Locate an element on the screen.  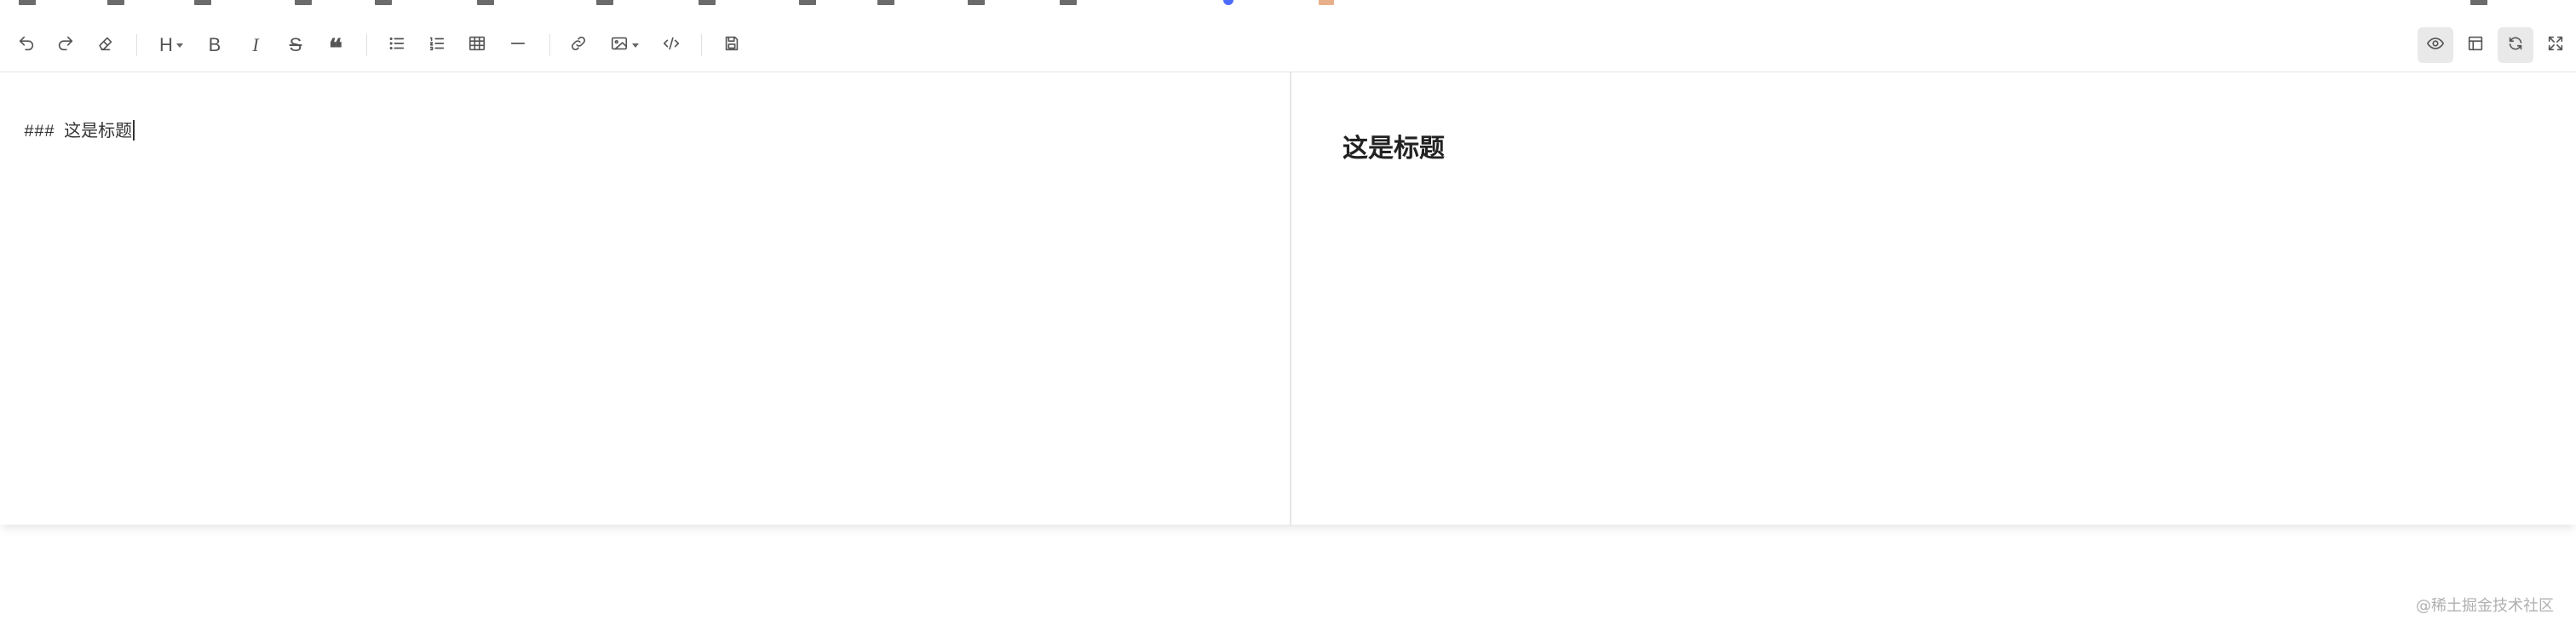
heading-button: H is located at coordinates (171, 45).